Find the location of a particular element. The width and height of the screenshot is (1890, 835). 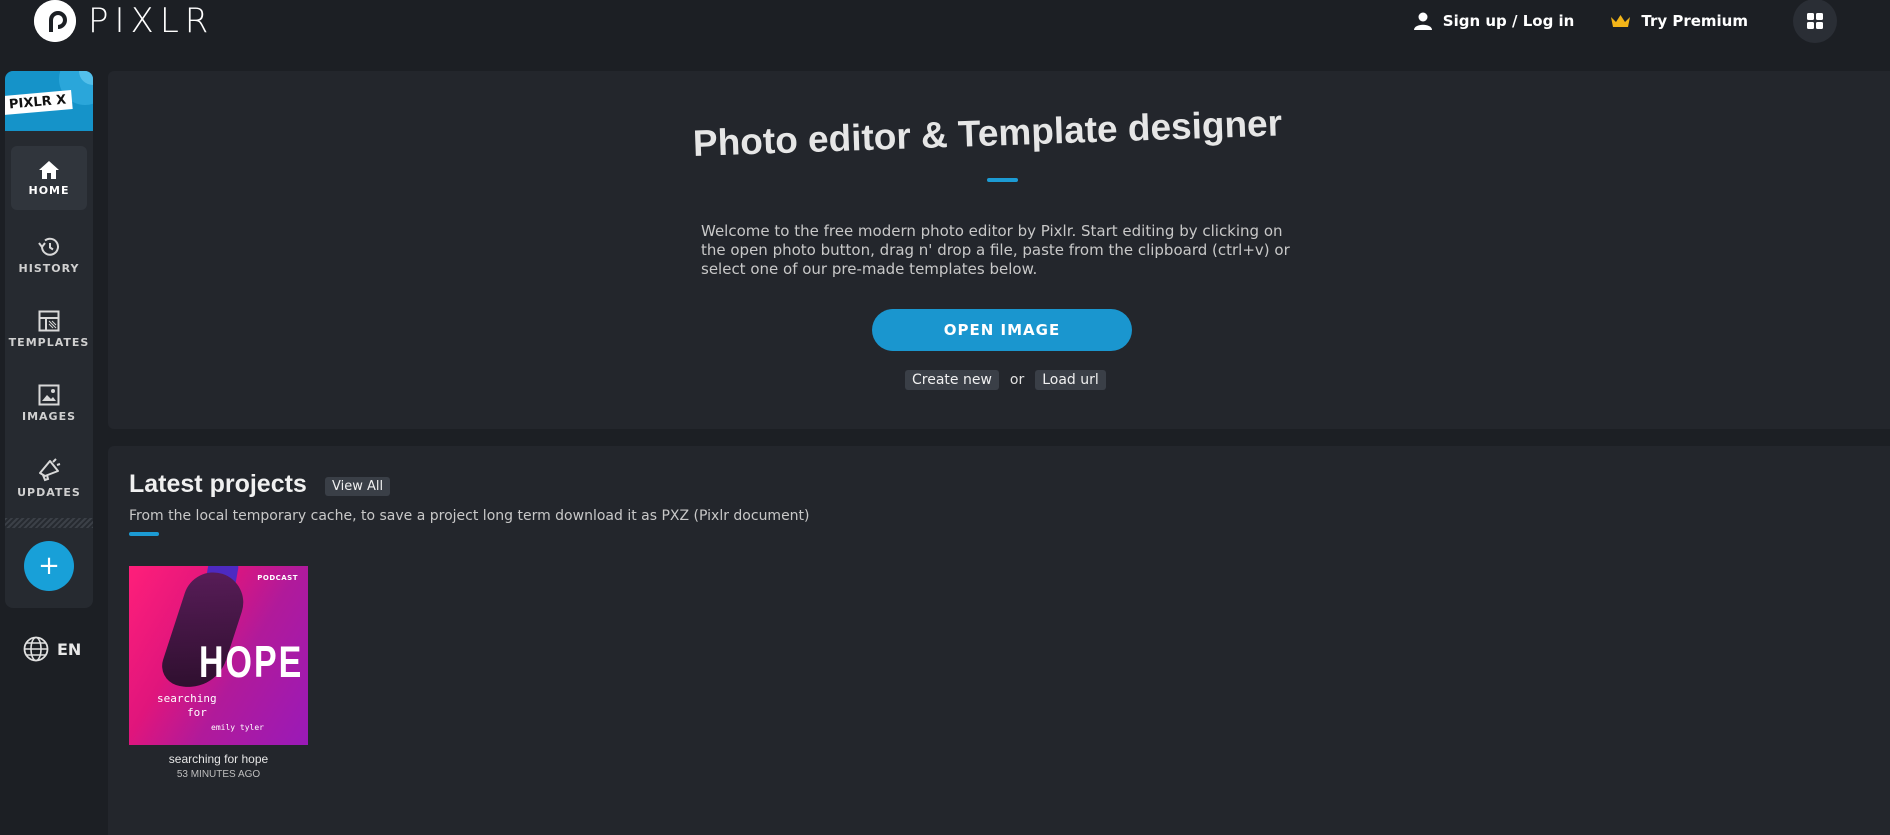

sidebar-item-templates: TEMPLATES is located at coordinates (49, 329).